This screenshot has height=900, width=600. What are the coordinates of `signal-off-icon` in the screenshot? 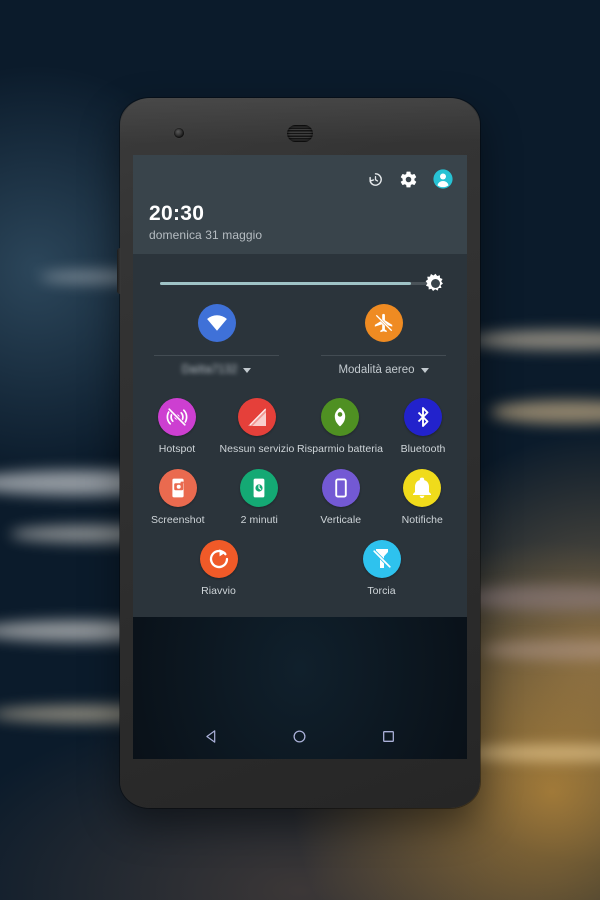 It's located at (256, 417).